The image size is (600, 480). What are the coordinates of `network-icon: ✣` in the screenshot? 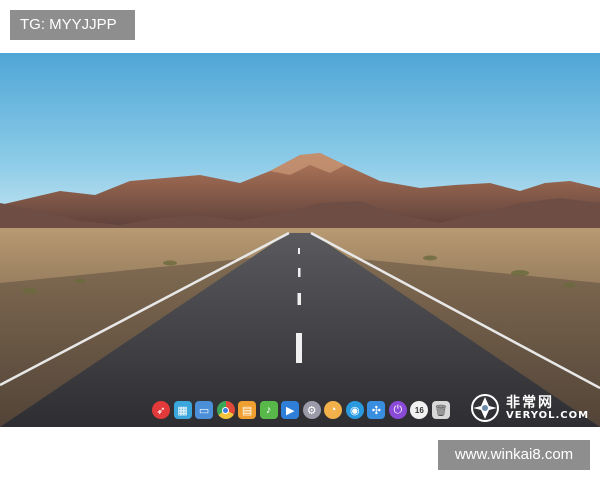 It's located at (376, 410).